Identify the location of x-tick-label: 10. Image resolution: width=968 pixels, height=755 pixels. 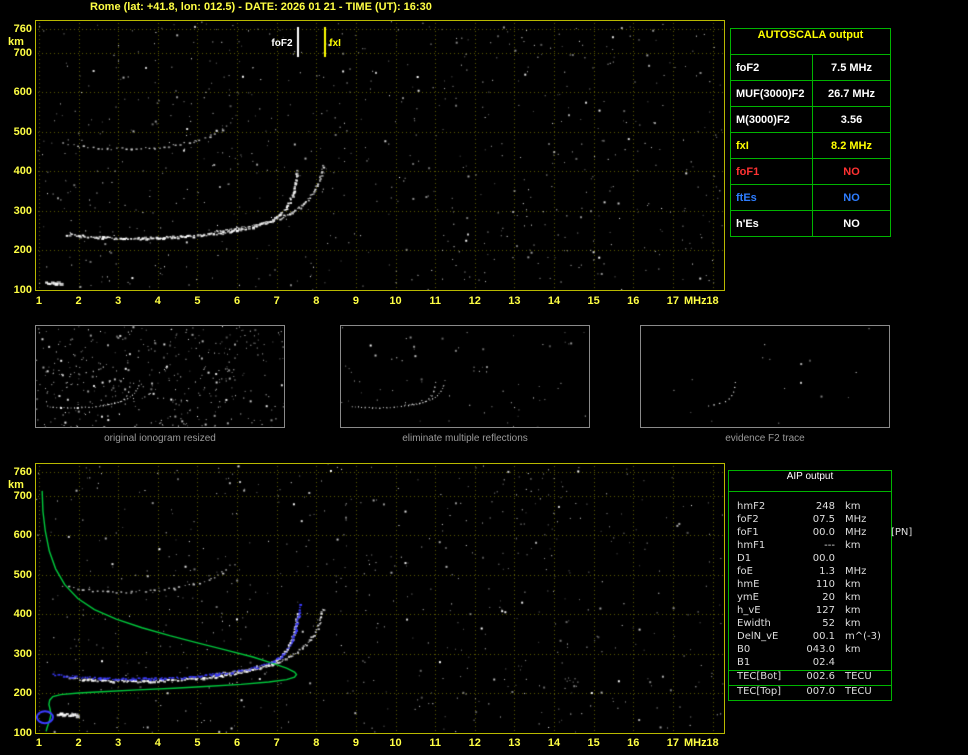
(395, 743).